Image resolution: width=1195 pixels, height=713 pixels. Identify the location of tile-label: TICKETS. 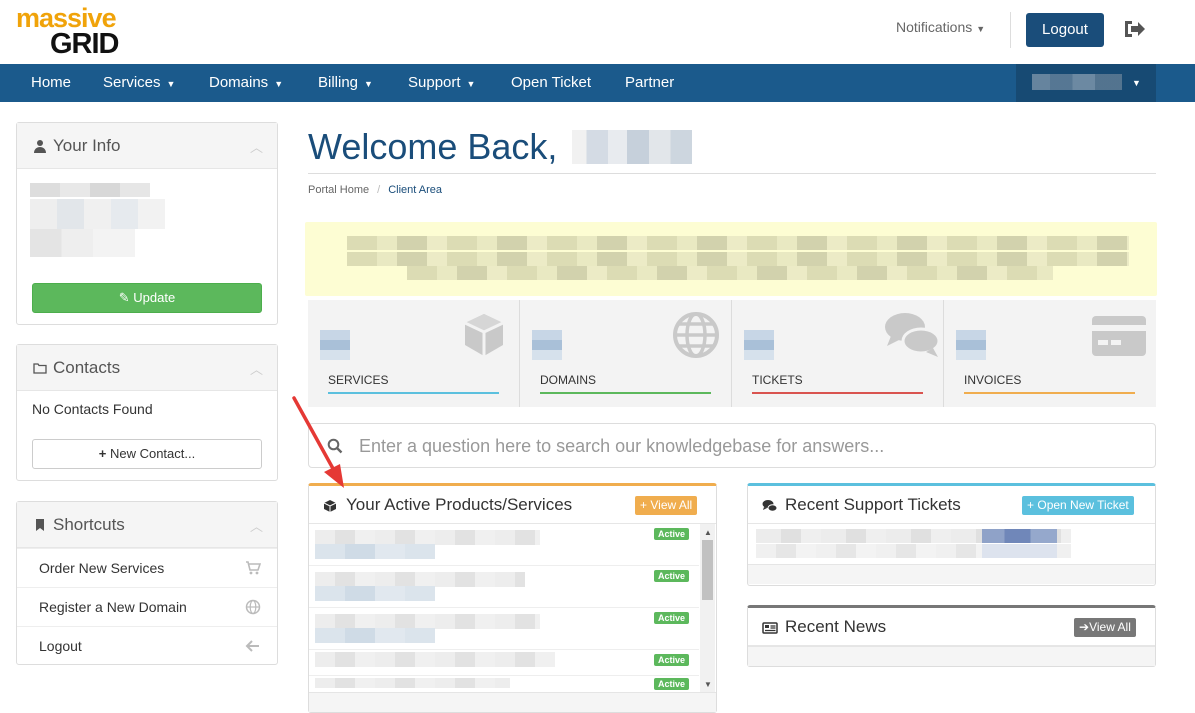
(777, 380).